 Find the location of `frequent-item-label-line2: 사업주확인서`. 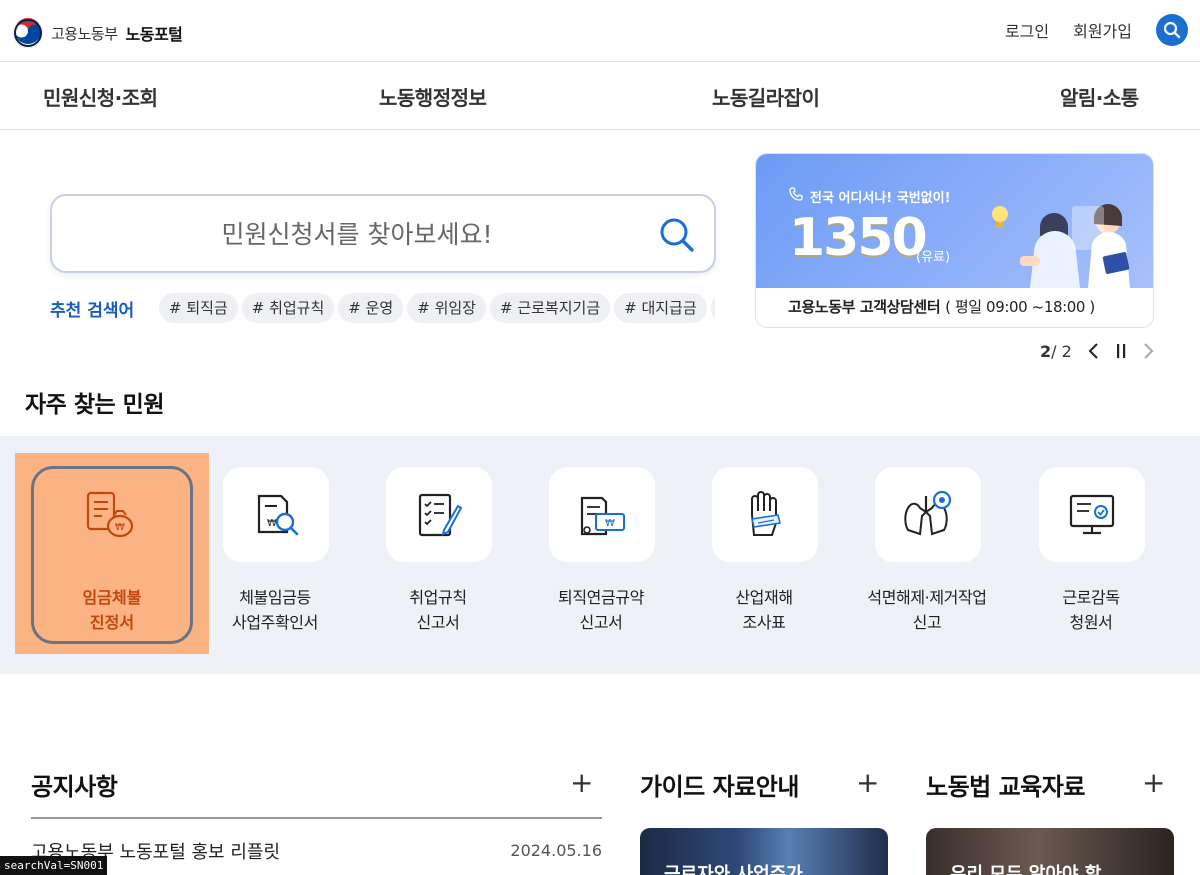

frequent-item-label-line2: 사업주확인서 is located at coordinates (275, 622).